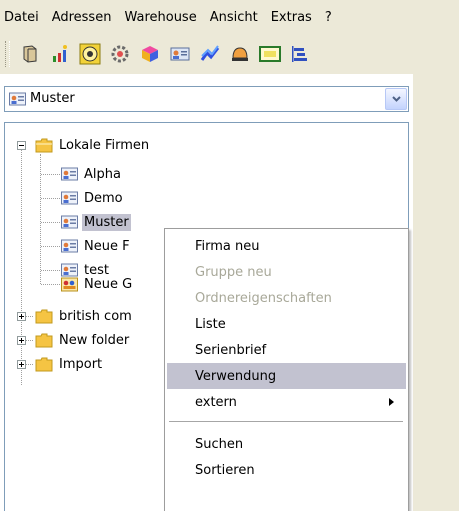  Describe the element at coordinates (286, 324) in the screenshot. I see `menu-item-liste: Liste` at that location.